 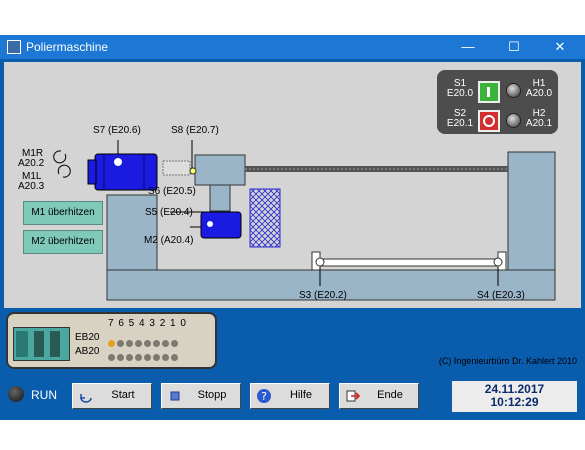 What do you see at coordinates (14, 47) in the screenshot?
I see `app-icon` at bounding box center [14, 47].